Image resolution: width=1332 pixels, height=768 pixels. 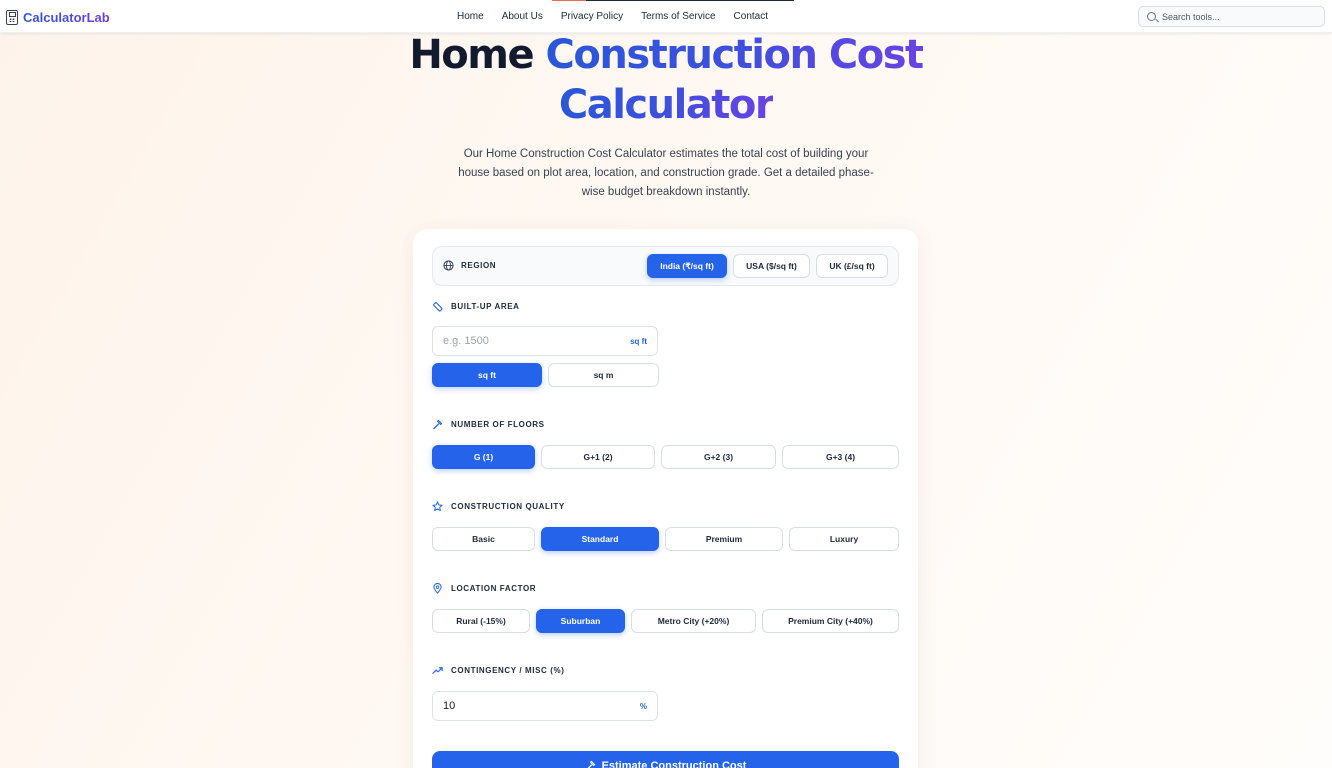 I want to click on floors-option-g2: G+1 (2), so click(x=598, y=457).